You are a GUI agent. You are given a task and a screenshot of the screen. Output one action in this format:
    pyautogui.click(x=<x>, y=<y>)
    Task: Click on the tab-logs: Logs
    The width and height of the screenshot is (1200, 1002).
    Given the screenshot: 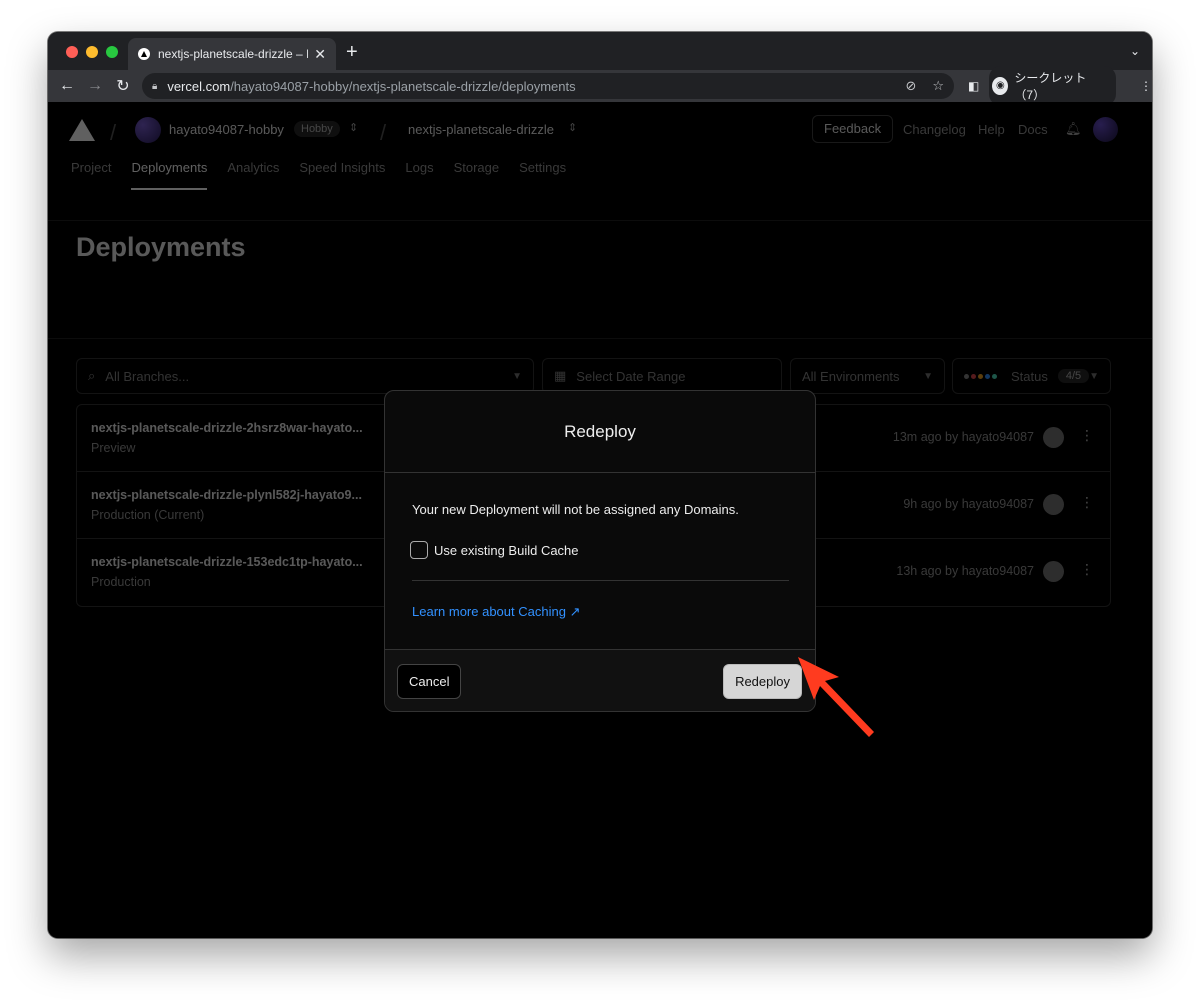 What is the action you would take?
    pyautogui.click(x=419, y=175)
    